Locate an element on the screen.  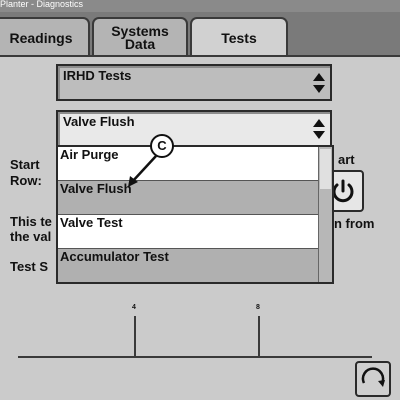
test-select-value: Valve Flush is located at coordinates (99, 121).